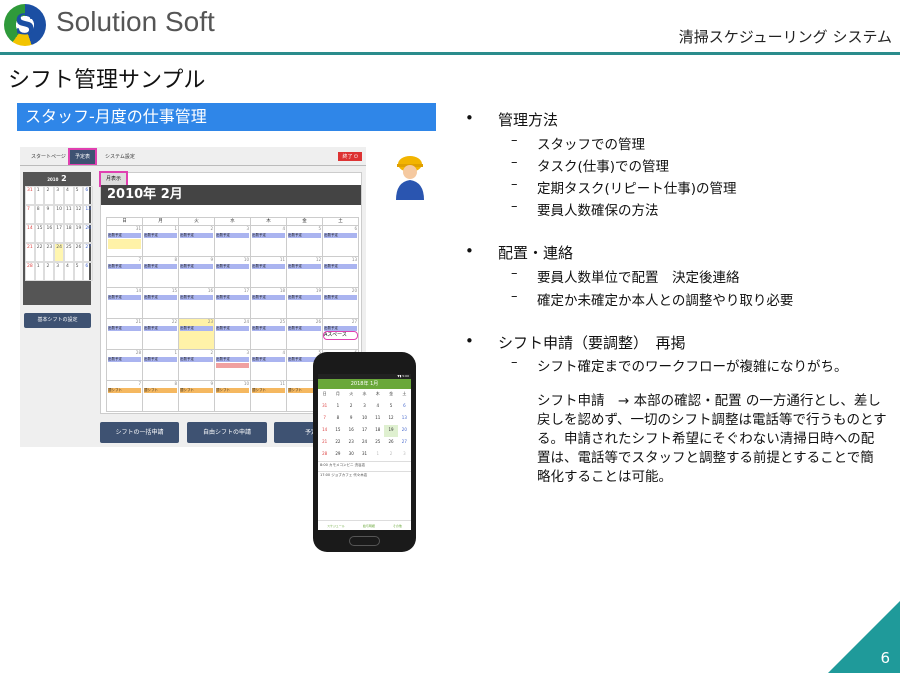 Image resolution: width=900 pixels, height=673 pixels. I want to click on calendar-cell: 20 出勤予定, so click(341, 303).